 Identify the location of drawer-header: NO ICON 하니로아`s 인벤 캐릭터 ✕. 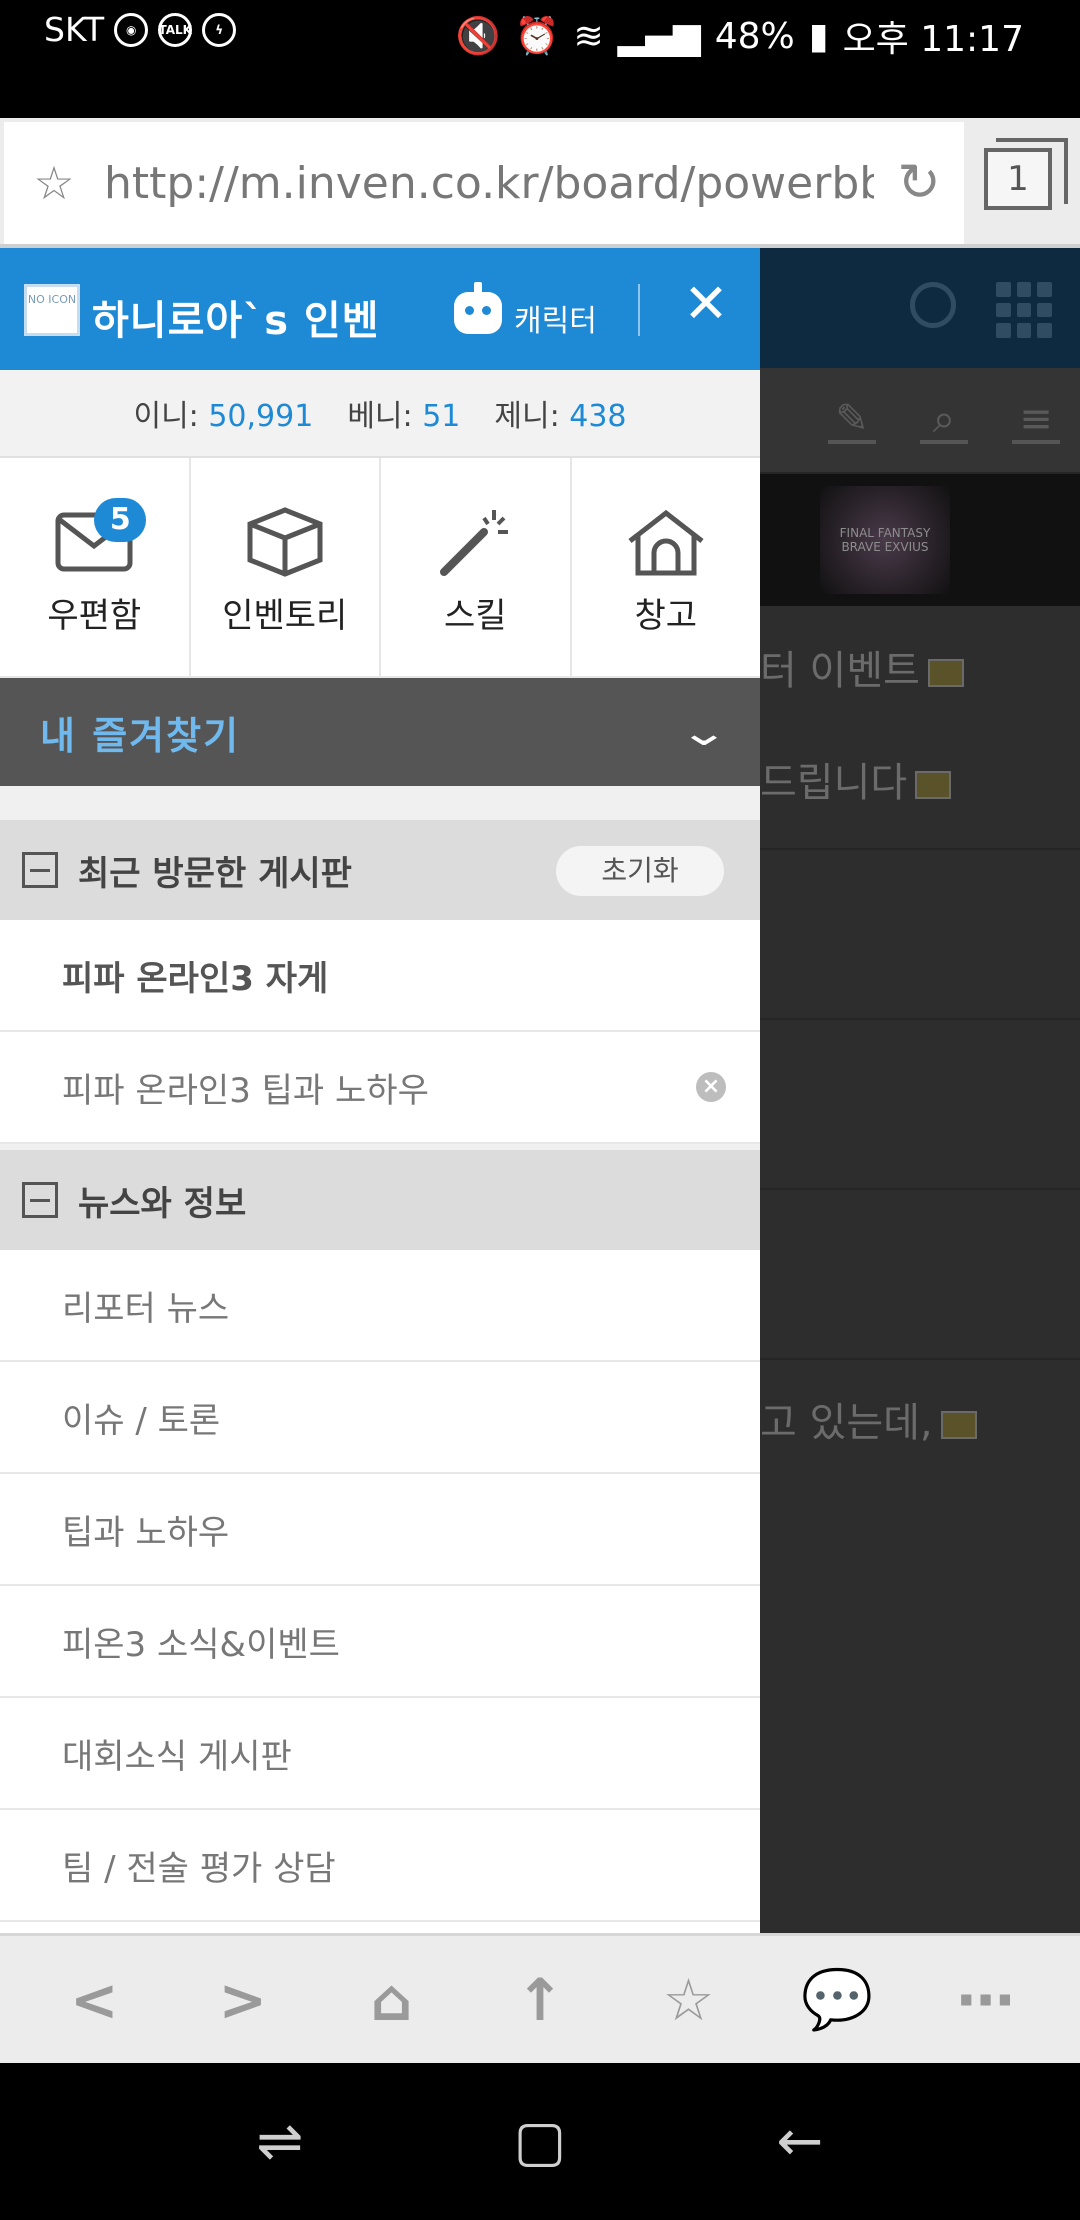
(380, 309).